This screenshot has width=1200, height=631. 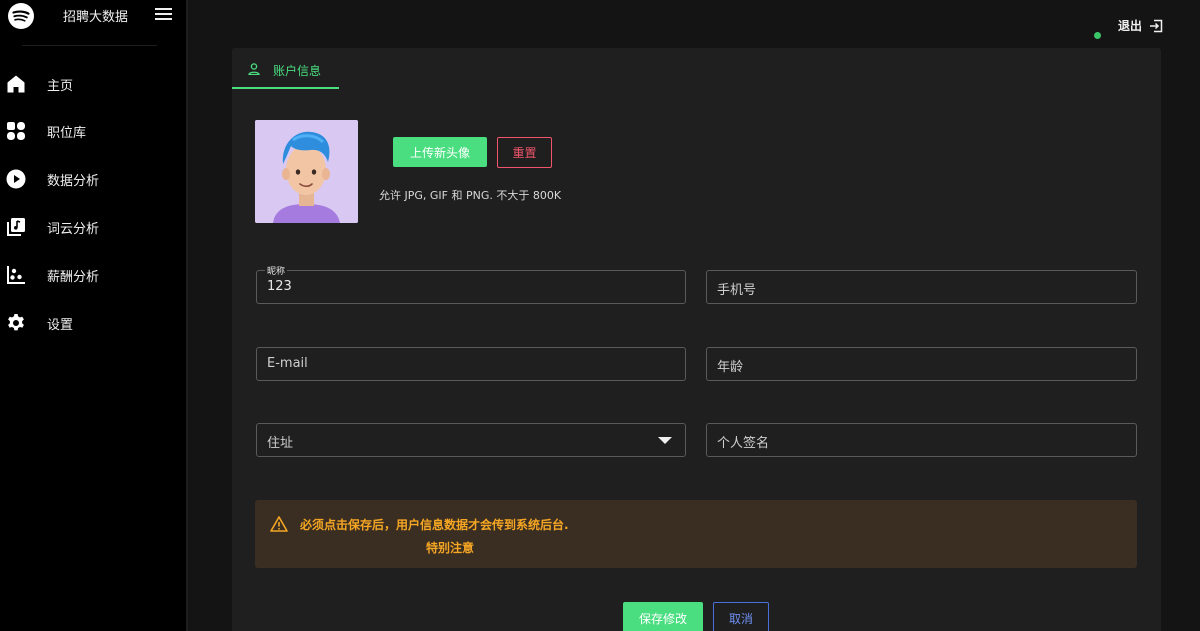 I want to click on scatter-icon, so click(x=16, y=275).